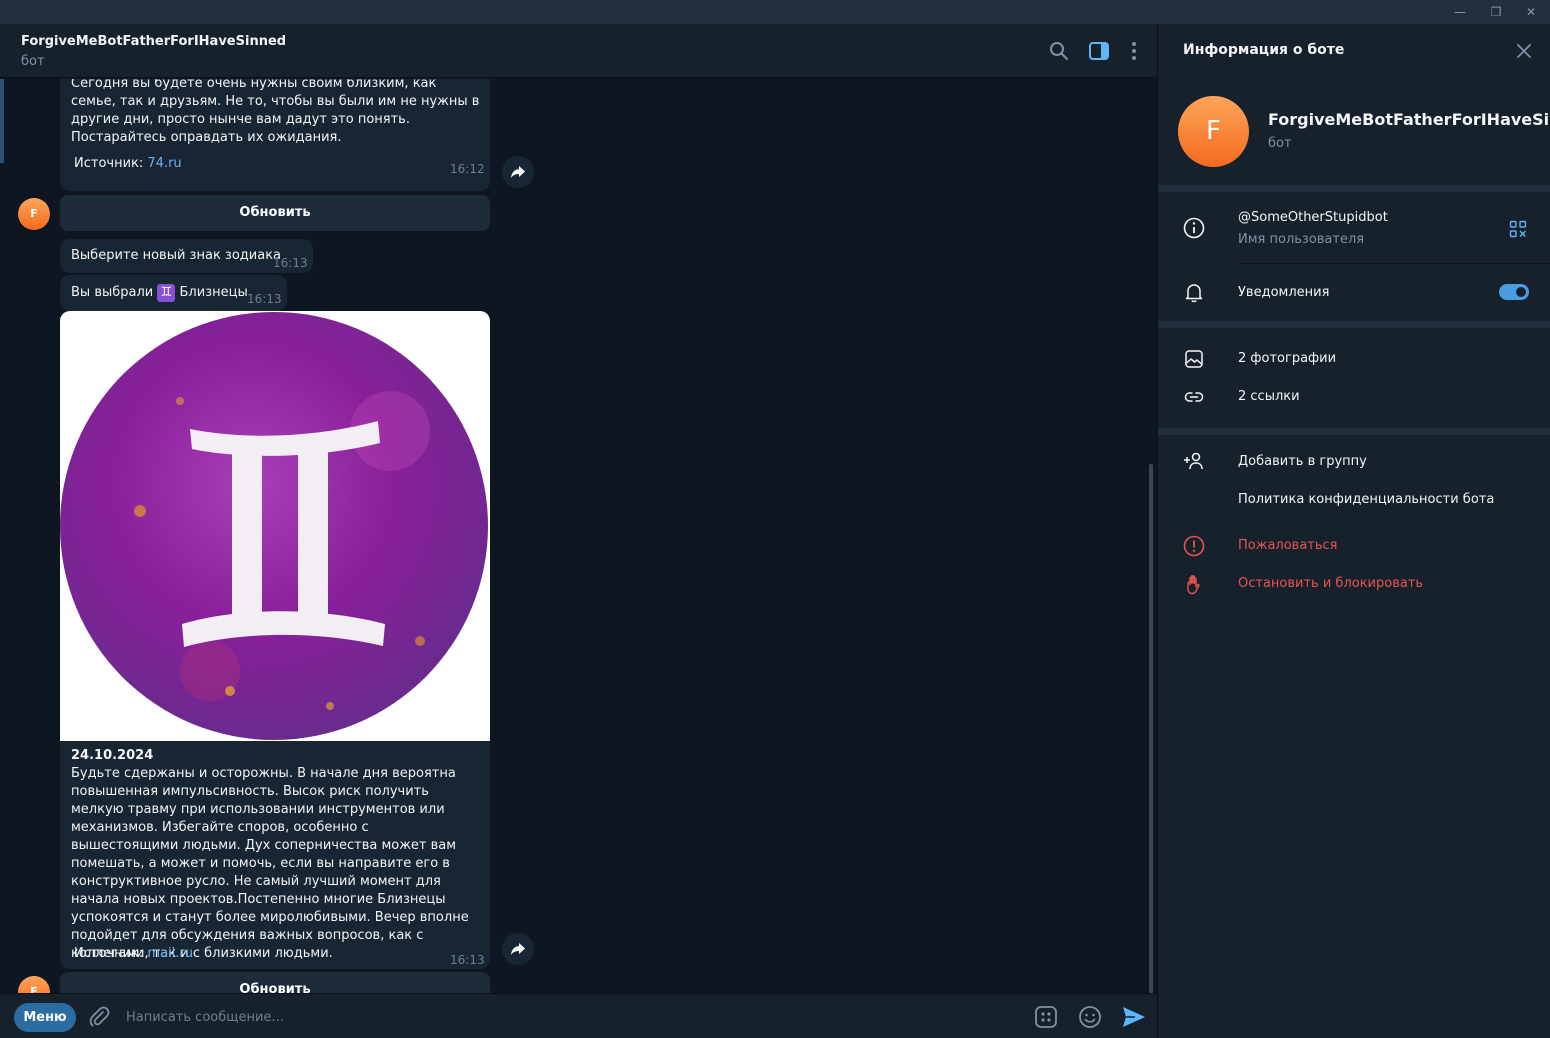  What do you see at coordinates (170, 953) in the screenshot?
I see `source-link: mail.ru` at bounding box center [170, 953].